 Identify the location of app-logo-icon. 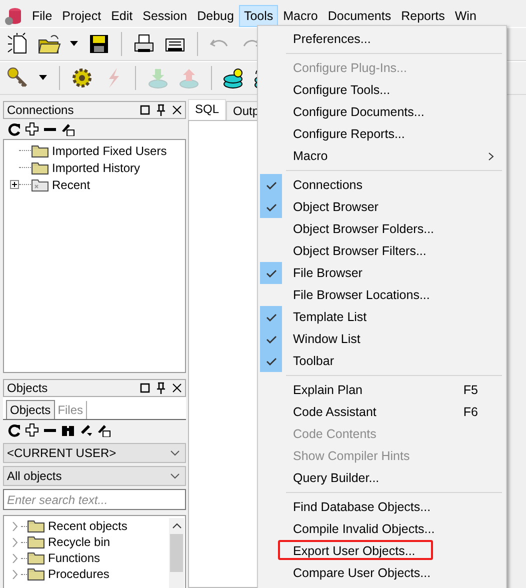
(14, 16).